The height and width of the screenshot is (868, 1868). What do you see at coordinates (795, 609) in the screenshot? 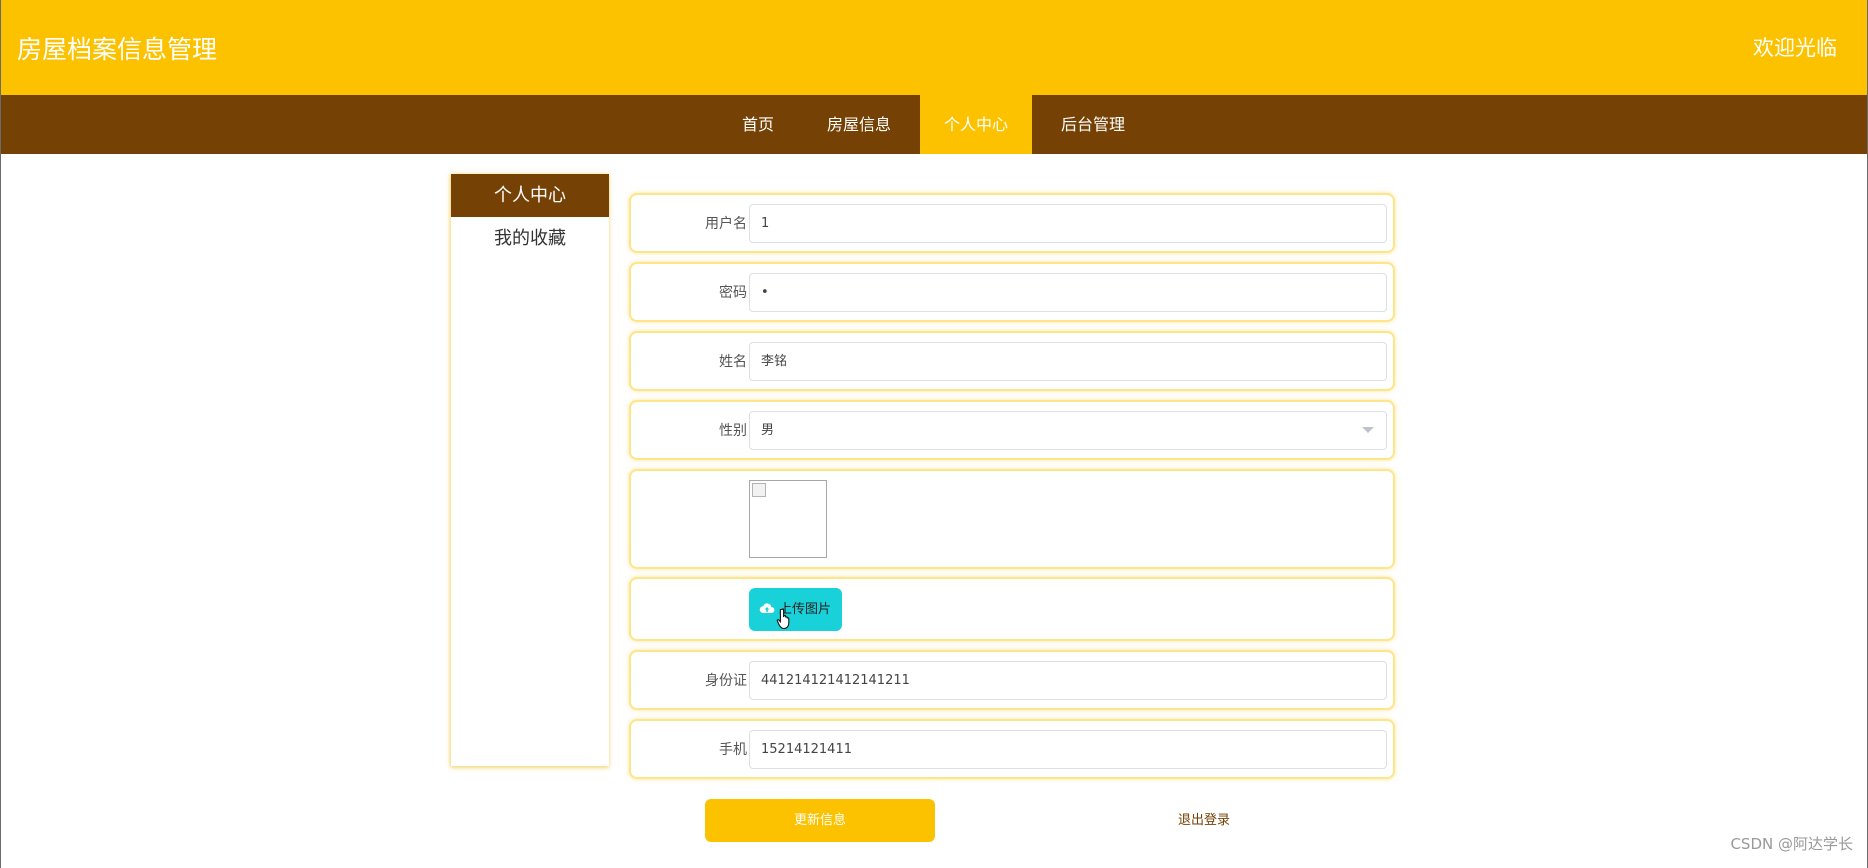
I see `upload-image-button: 上传图片` at bounding box center [795, 609].